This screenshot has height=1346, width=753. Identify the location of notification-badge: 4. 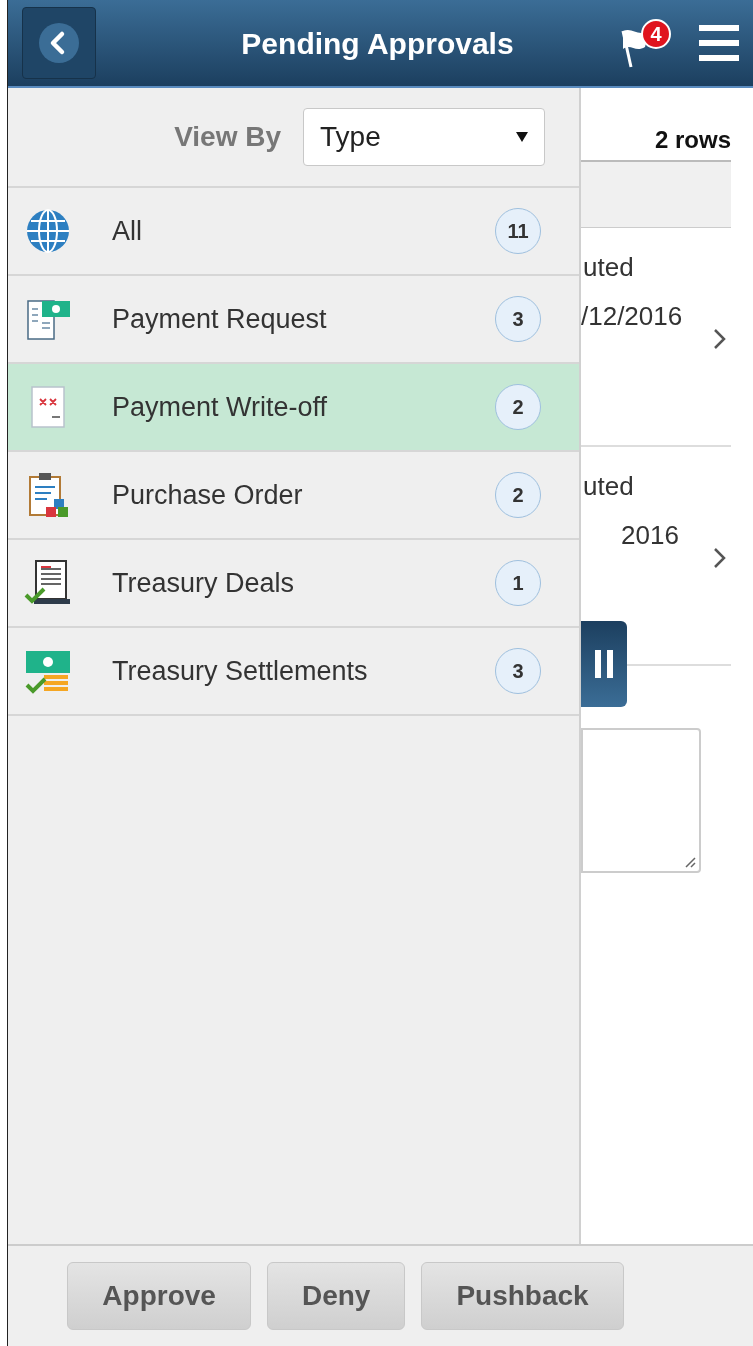
(656, 34).